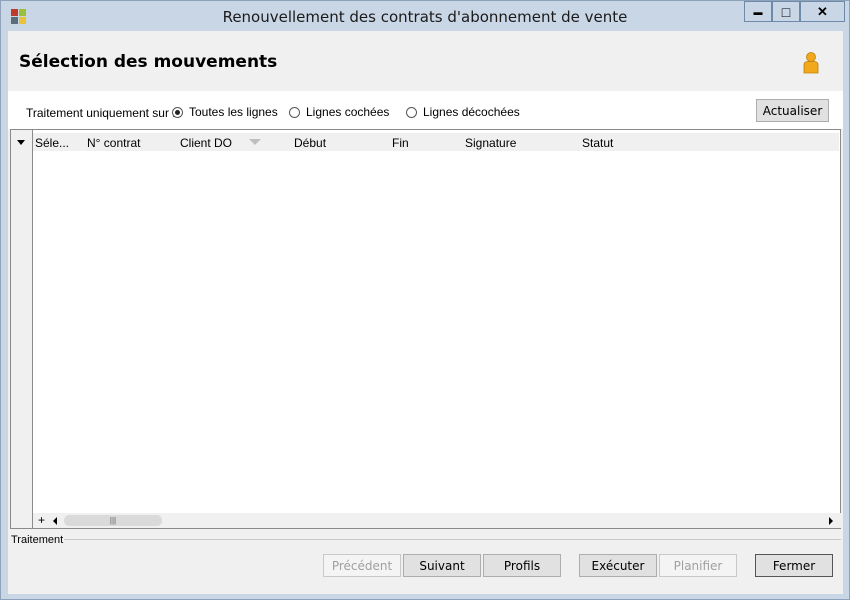 Image resolution: width=850 pixels, height=600 pixels. What do you see at coordinates (55, 521) in the screenshot?
I see `scroll-left-icon` at bounding box center [55, 521].